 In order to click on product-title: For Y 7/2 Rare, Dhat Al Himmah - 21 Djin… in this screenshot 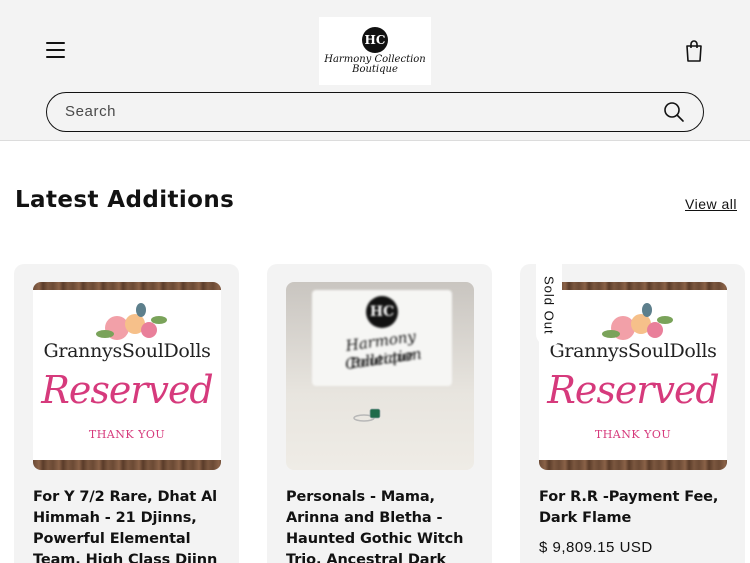, I will do `click(128, 525)`.